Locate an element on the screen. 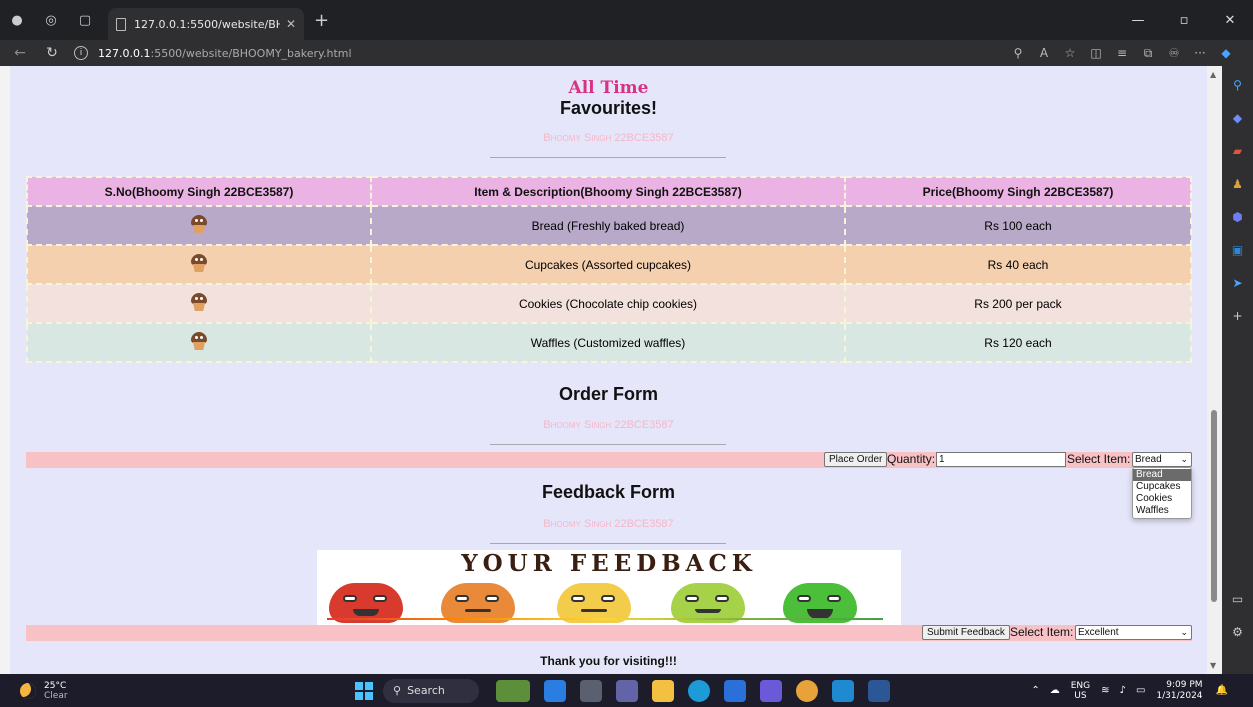  copilot-app-icon is located at coordinates (555, 690).